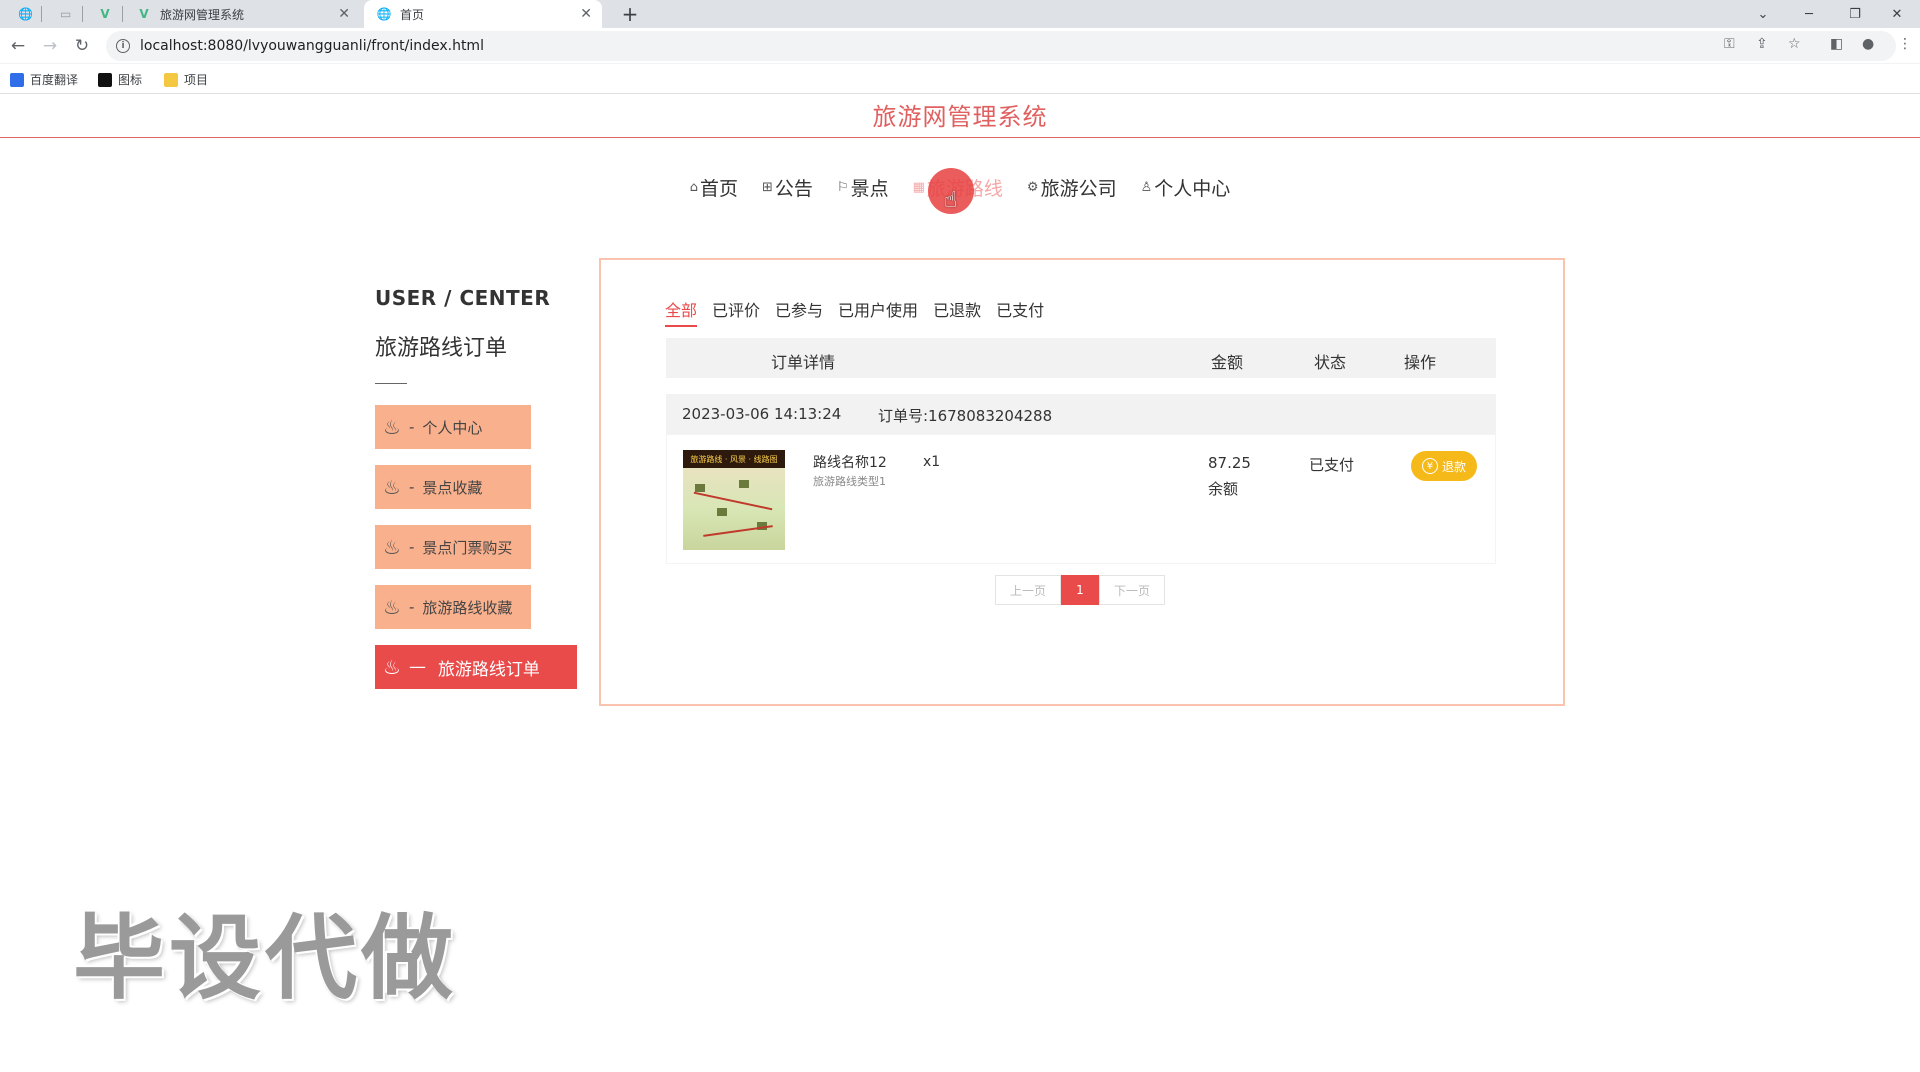 Image resolution: width=1920 pixels, height=1072 pixels. I want to click on nav-scenic: ⚐ 景点, so click(863, 187).